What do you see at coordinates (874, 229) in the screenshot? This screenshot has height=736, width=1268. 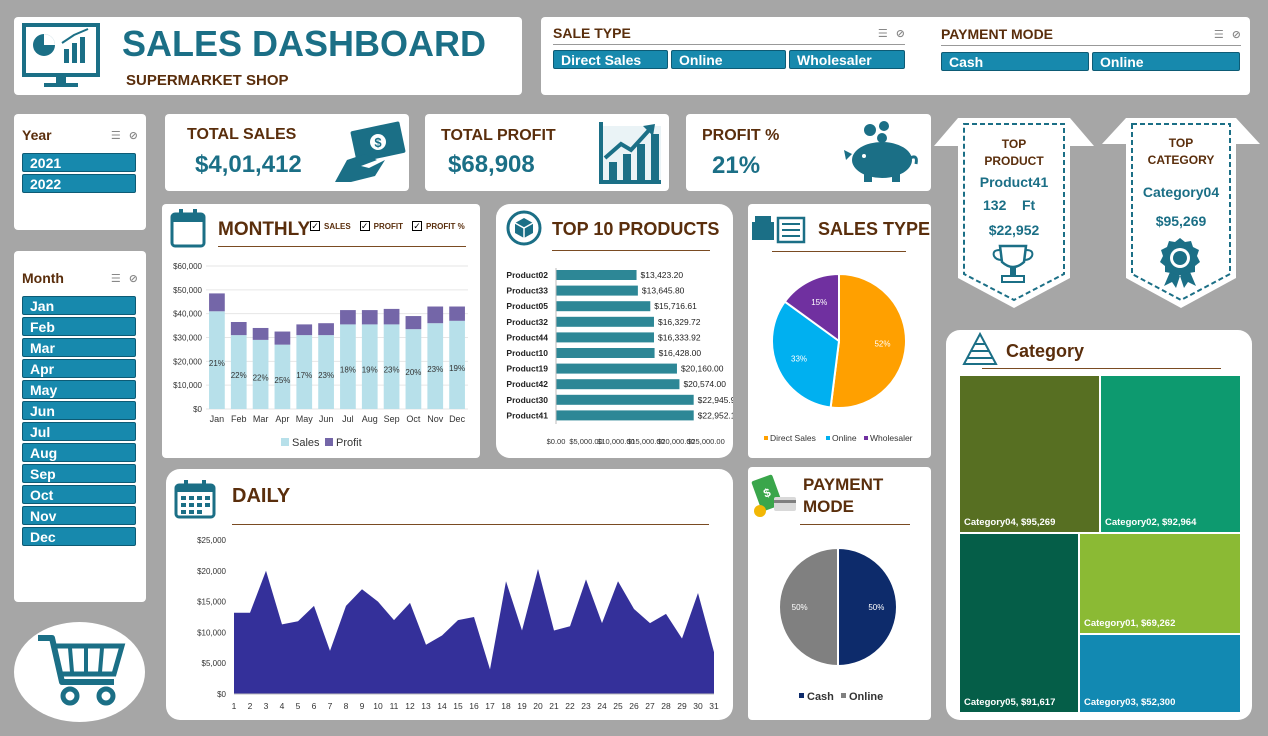 I see `sales-type-title: SALES TYPE` at bounding box center [874, 229].